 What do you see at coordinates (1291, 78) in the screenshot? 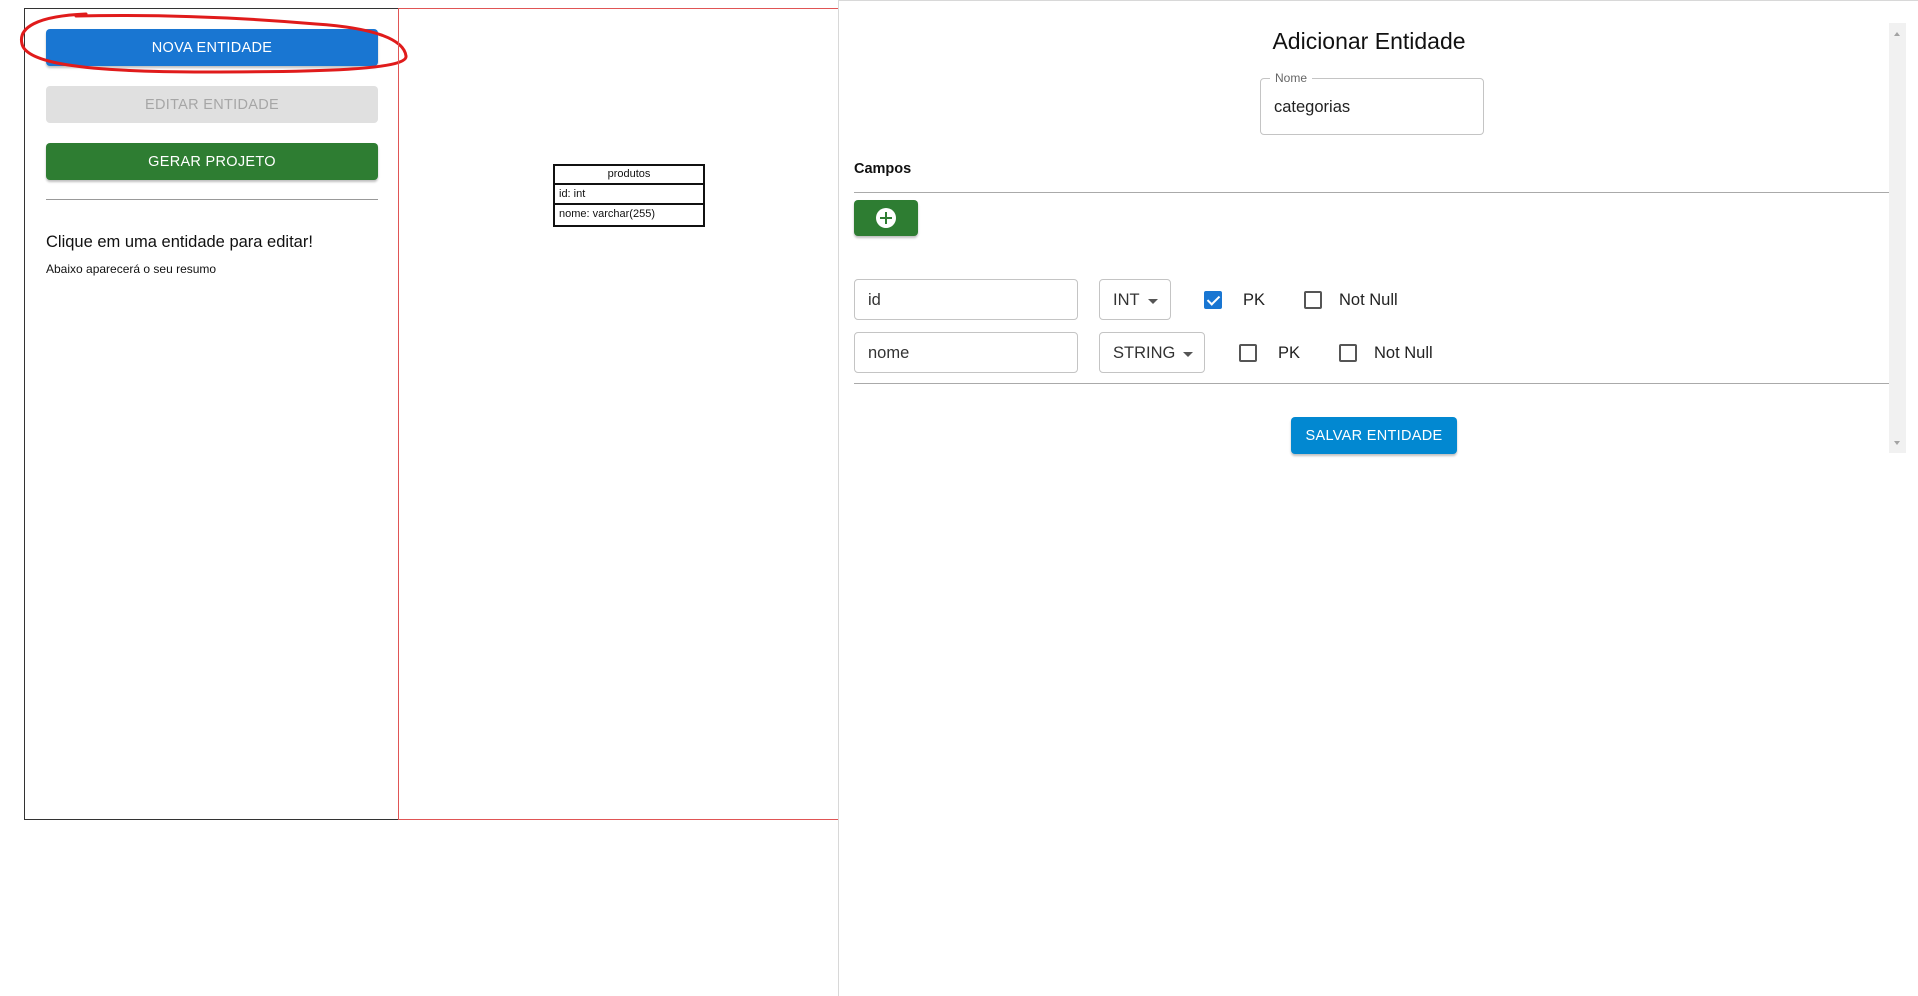
I see `entity-name-label: Nome` at bounding box center [1291, 78].